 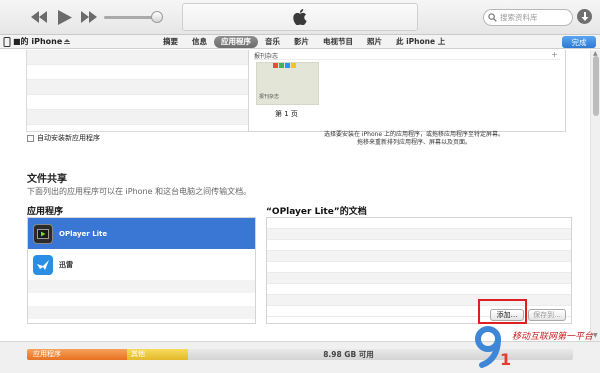 I want to click on tab-photos: 照片, so click(x=374, y=42).